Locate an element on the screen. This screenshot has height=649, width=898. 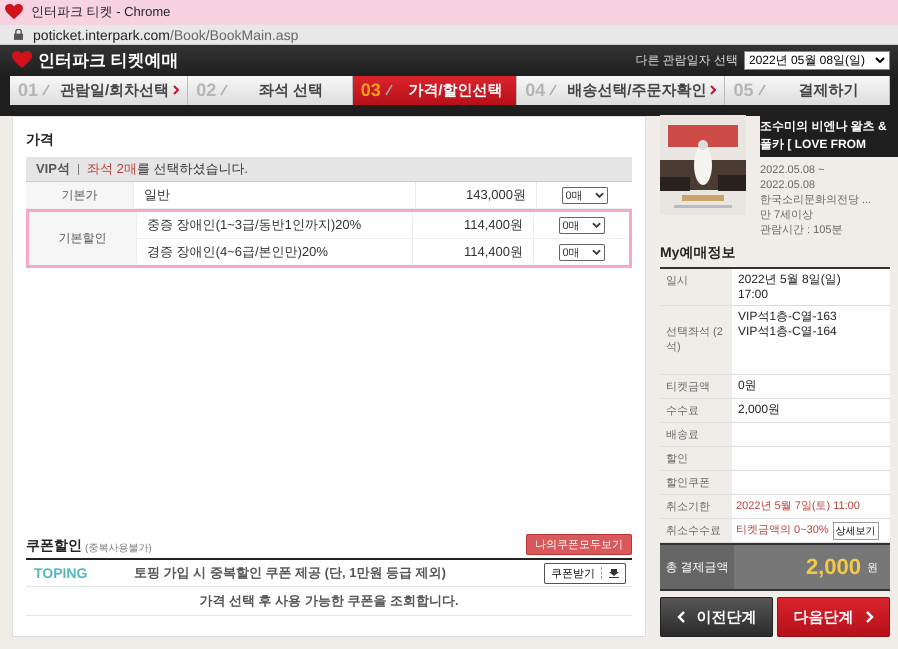
get-coupon-button: 쿠폰받기 is located at coordinates (585, 573).